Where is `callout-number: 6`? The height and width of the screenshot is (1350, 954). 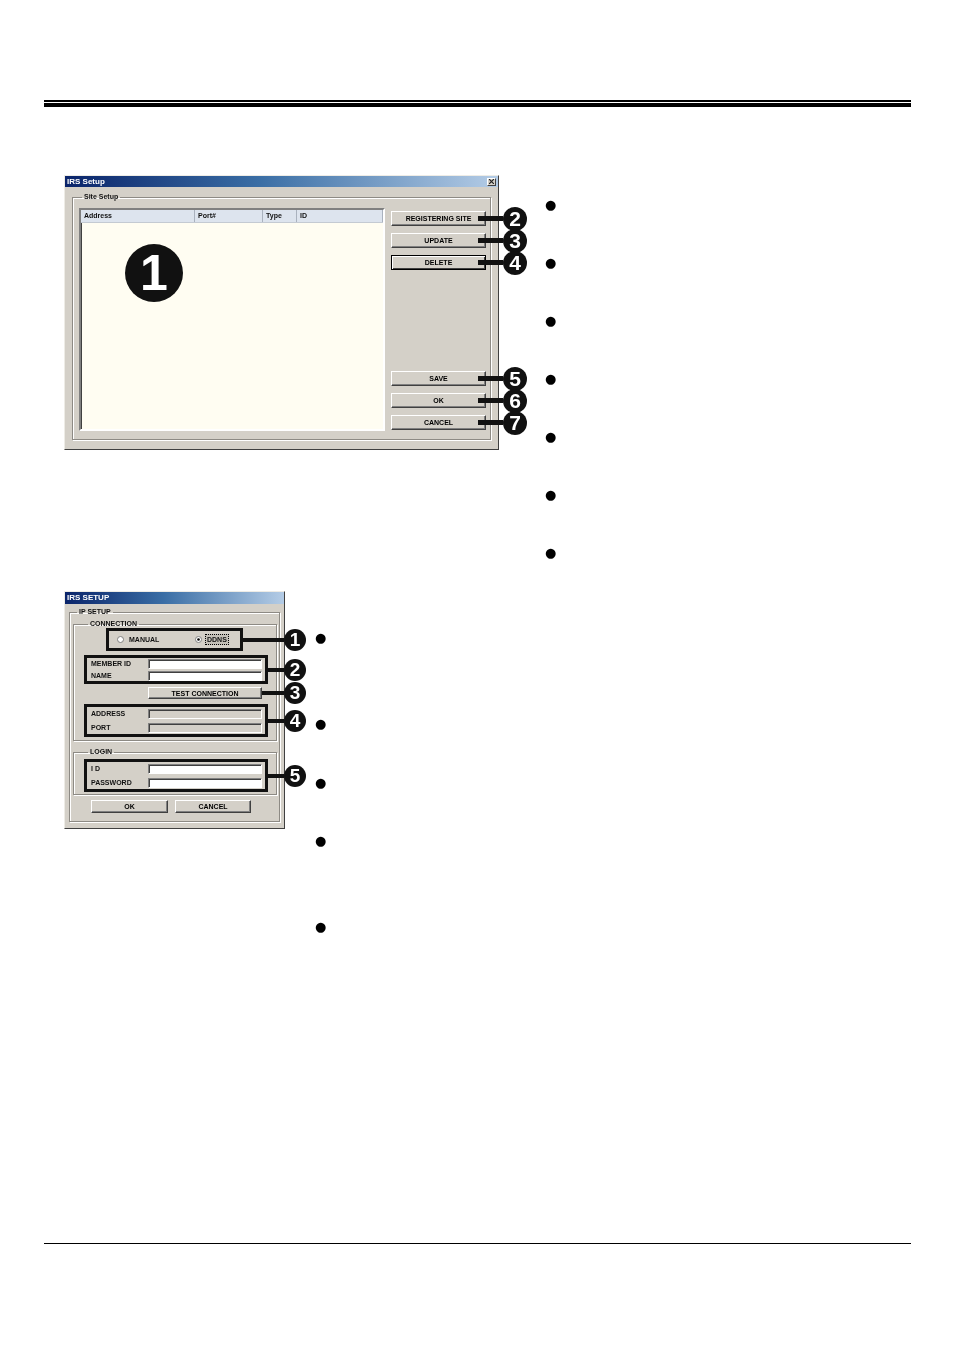 callout-number: 6 is located at coordinates (515, 400).